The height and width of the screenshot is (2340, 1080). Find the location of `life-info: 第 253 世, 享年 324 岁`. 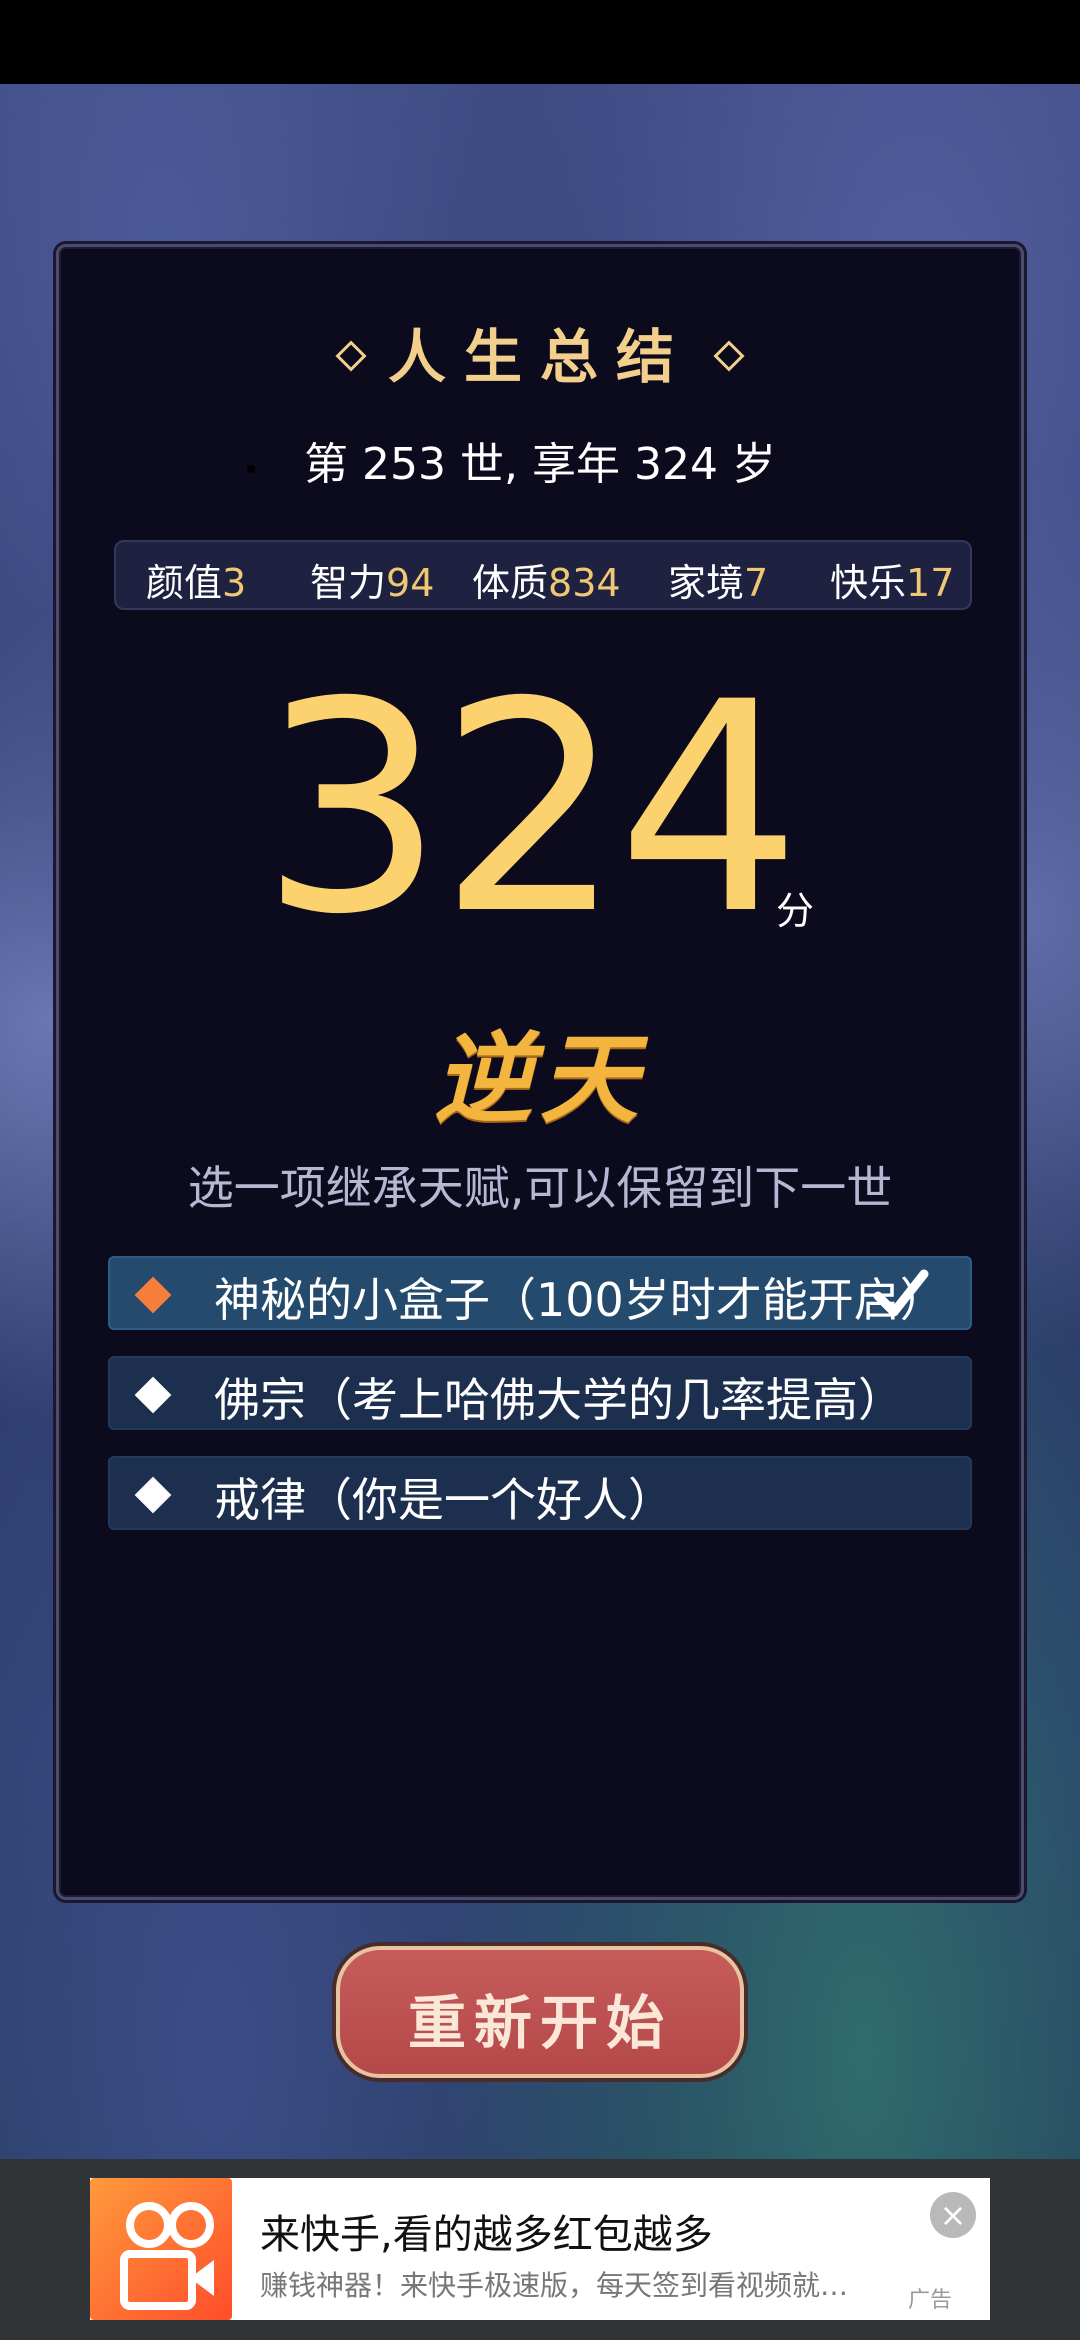

life-info: 第 253 世, 享年 324 岁 is located at coordinates (540, 464).